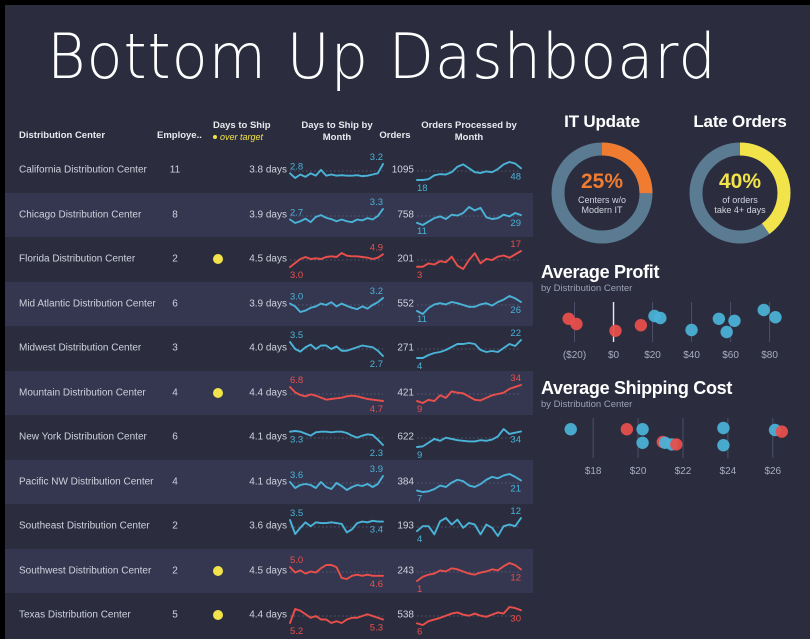 The height and width of the screenshot is (639, 810). I want to click on kpi-card-it-update: IT Update 25% Centers w/o Modern IT, so click(602, 180).